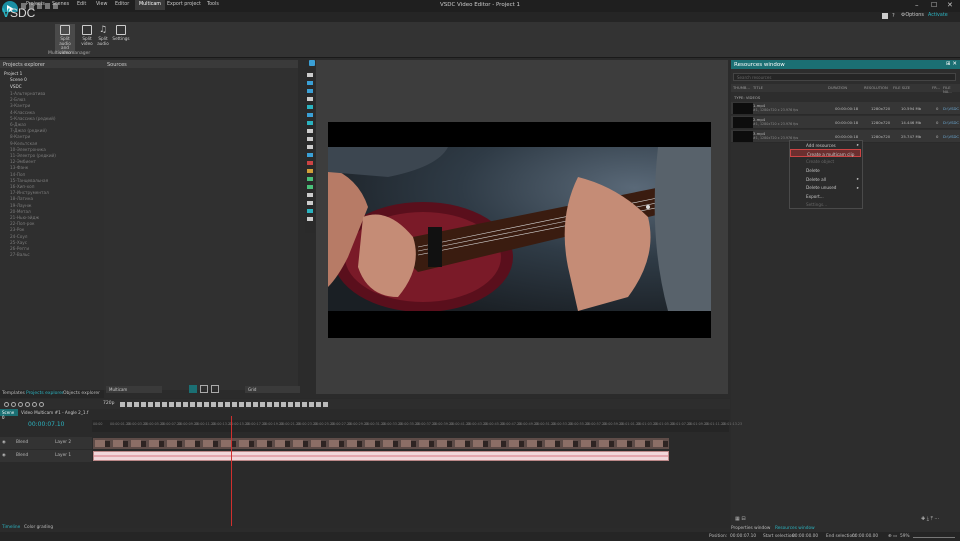 Image resolution: width=960 pixels, height=541 pixels. What do you see at coordinates (18, 79) in the screenshot?
I see `tree-item: Scene 0` at bounding box center [18, 79].